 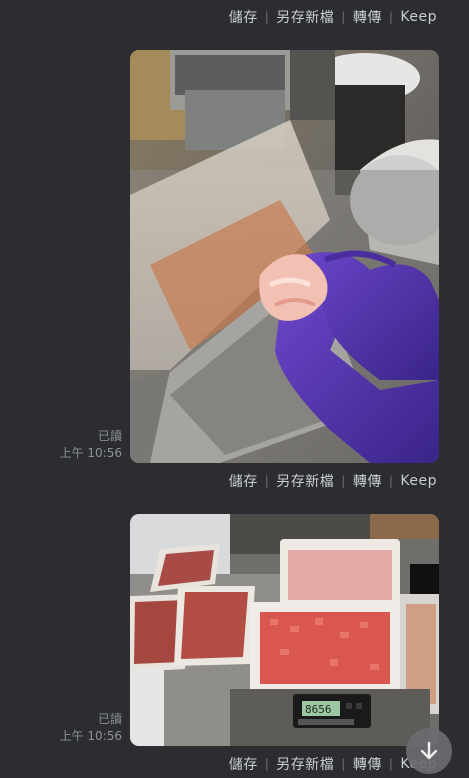 What do you see at coordinates (61, 445) in the screenshot?
I see `message-meta-1: 已讀 上午 10:56` at bounding box center [61, 445].